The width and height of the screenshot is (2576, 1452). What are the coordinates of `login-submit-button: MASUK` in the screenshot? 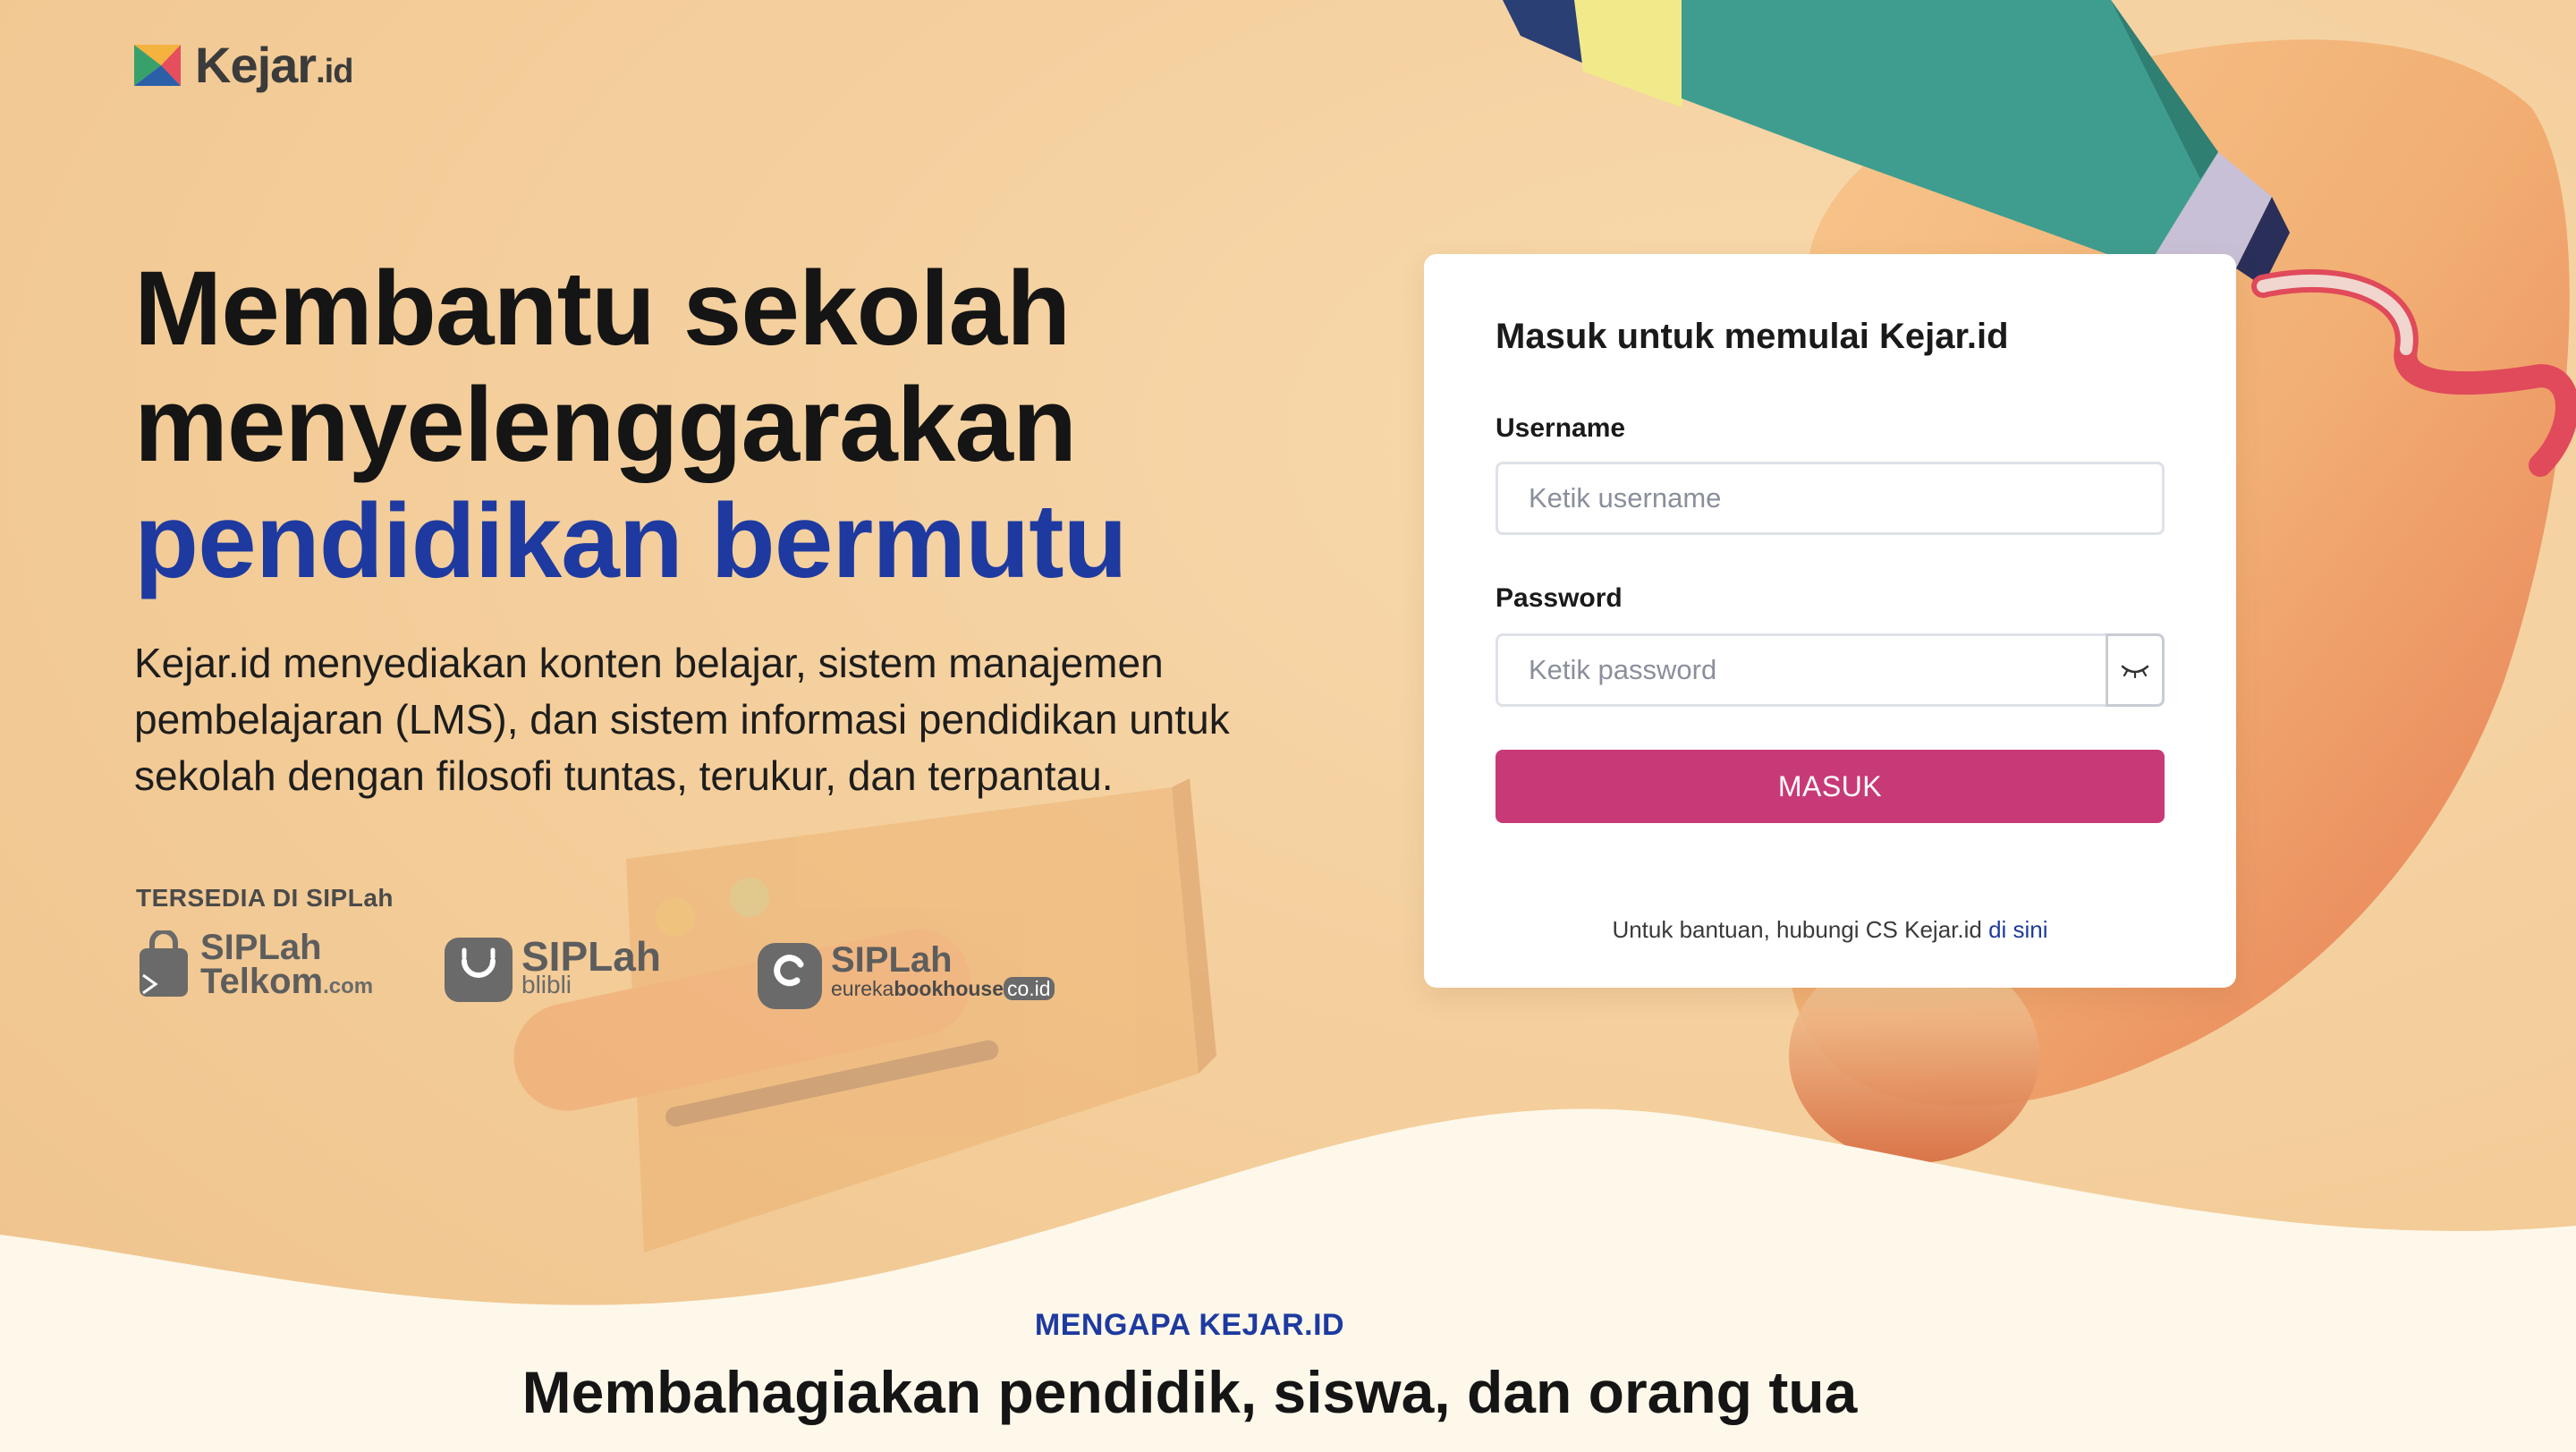 It's located at (1830, 786).